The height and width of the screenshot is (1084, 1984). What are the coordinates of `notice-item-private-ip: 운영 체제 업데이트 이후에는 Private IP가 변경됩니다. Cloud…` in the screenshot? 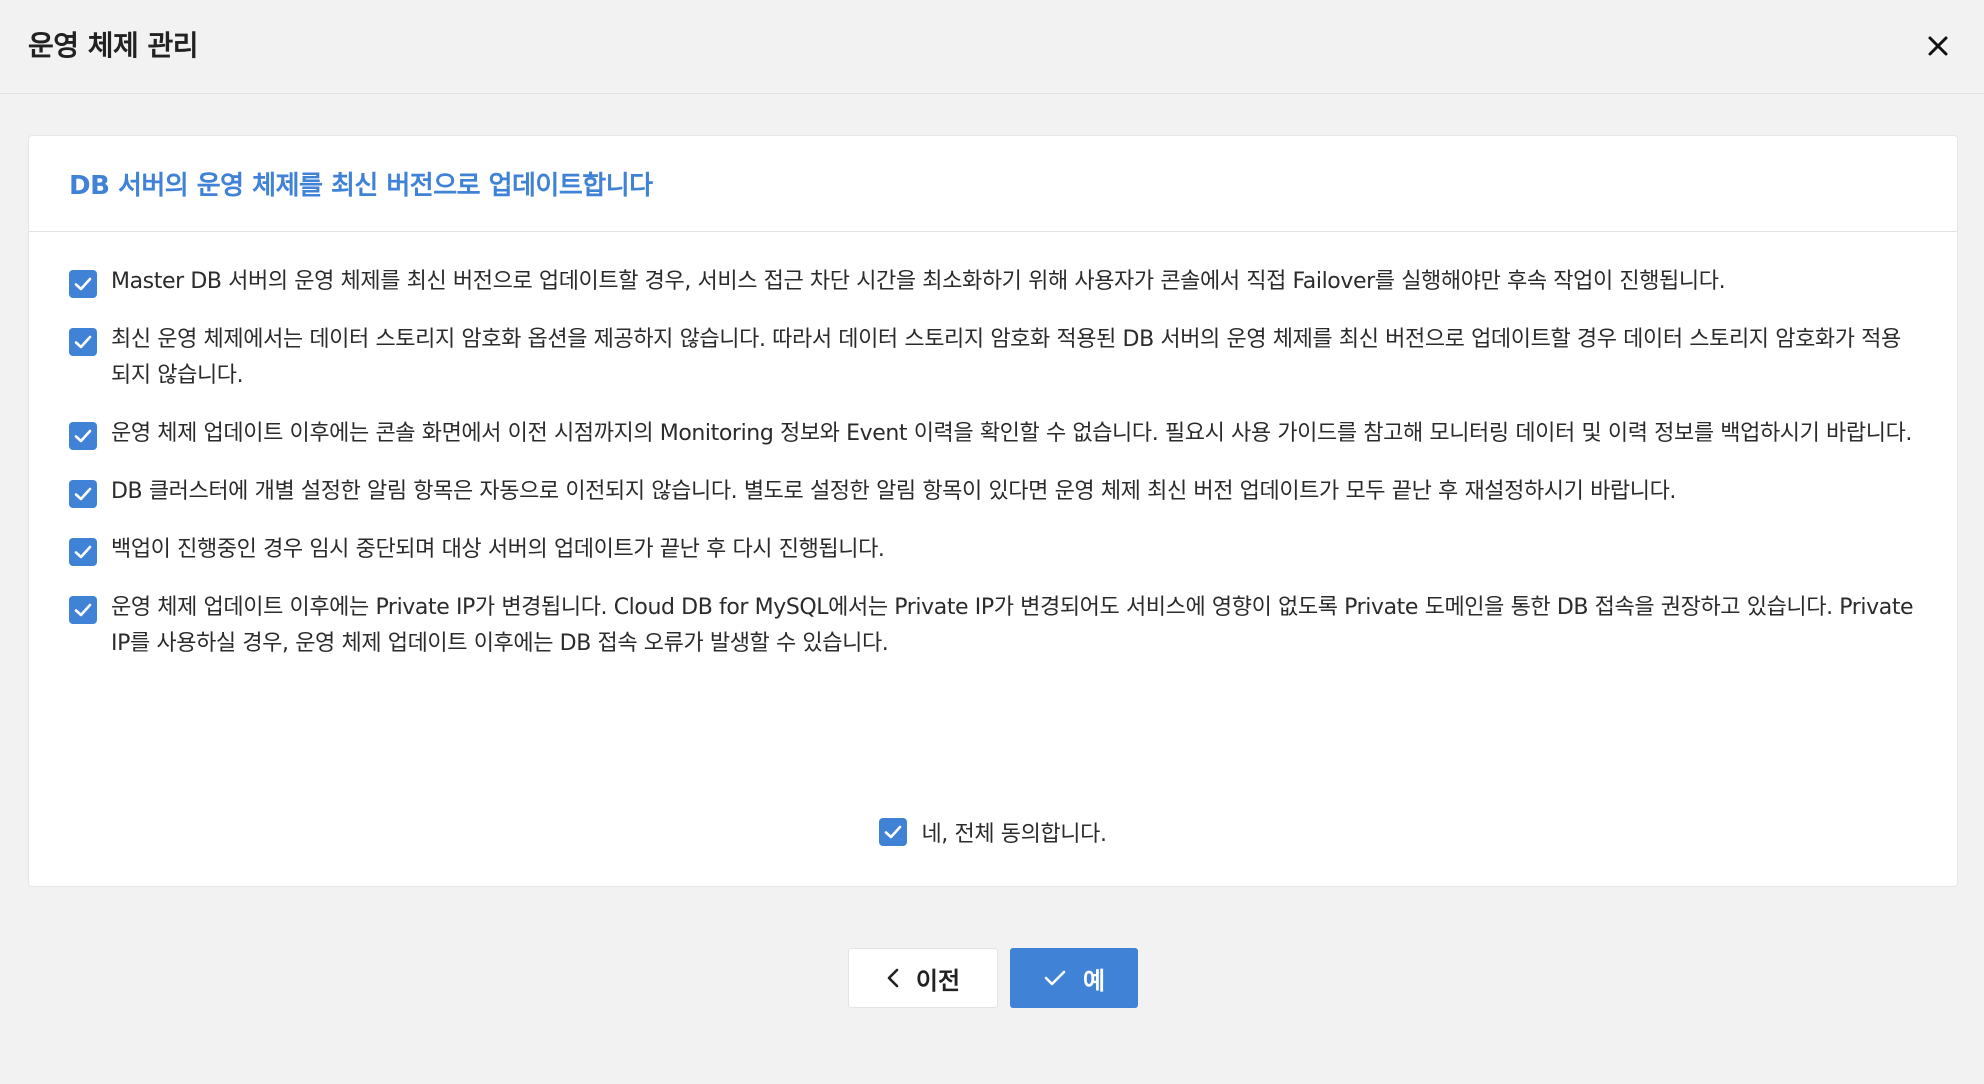 It's located at (993, 628).